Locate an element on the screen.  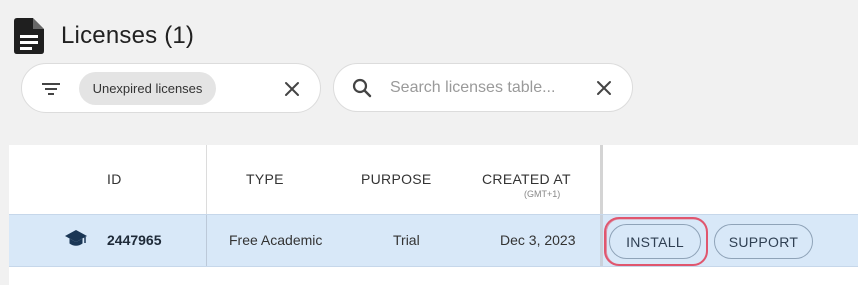
search-input is located at coordinates (485, 88).